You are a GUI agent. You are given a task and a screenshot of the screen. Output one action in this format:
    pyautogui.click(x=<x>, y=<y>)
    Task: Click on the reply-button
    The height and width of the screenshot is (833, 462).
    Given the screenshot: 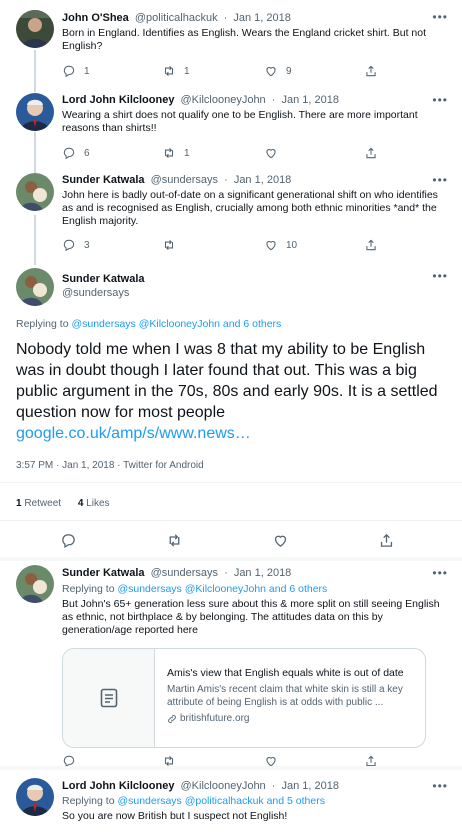 What is the action you would take?
    pyautogui.click(x=68, y=540)
    